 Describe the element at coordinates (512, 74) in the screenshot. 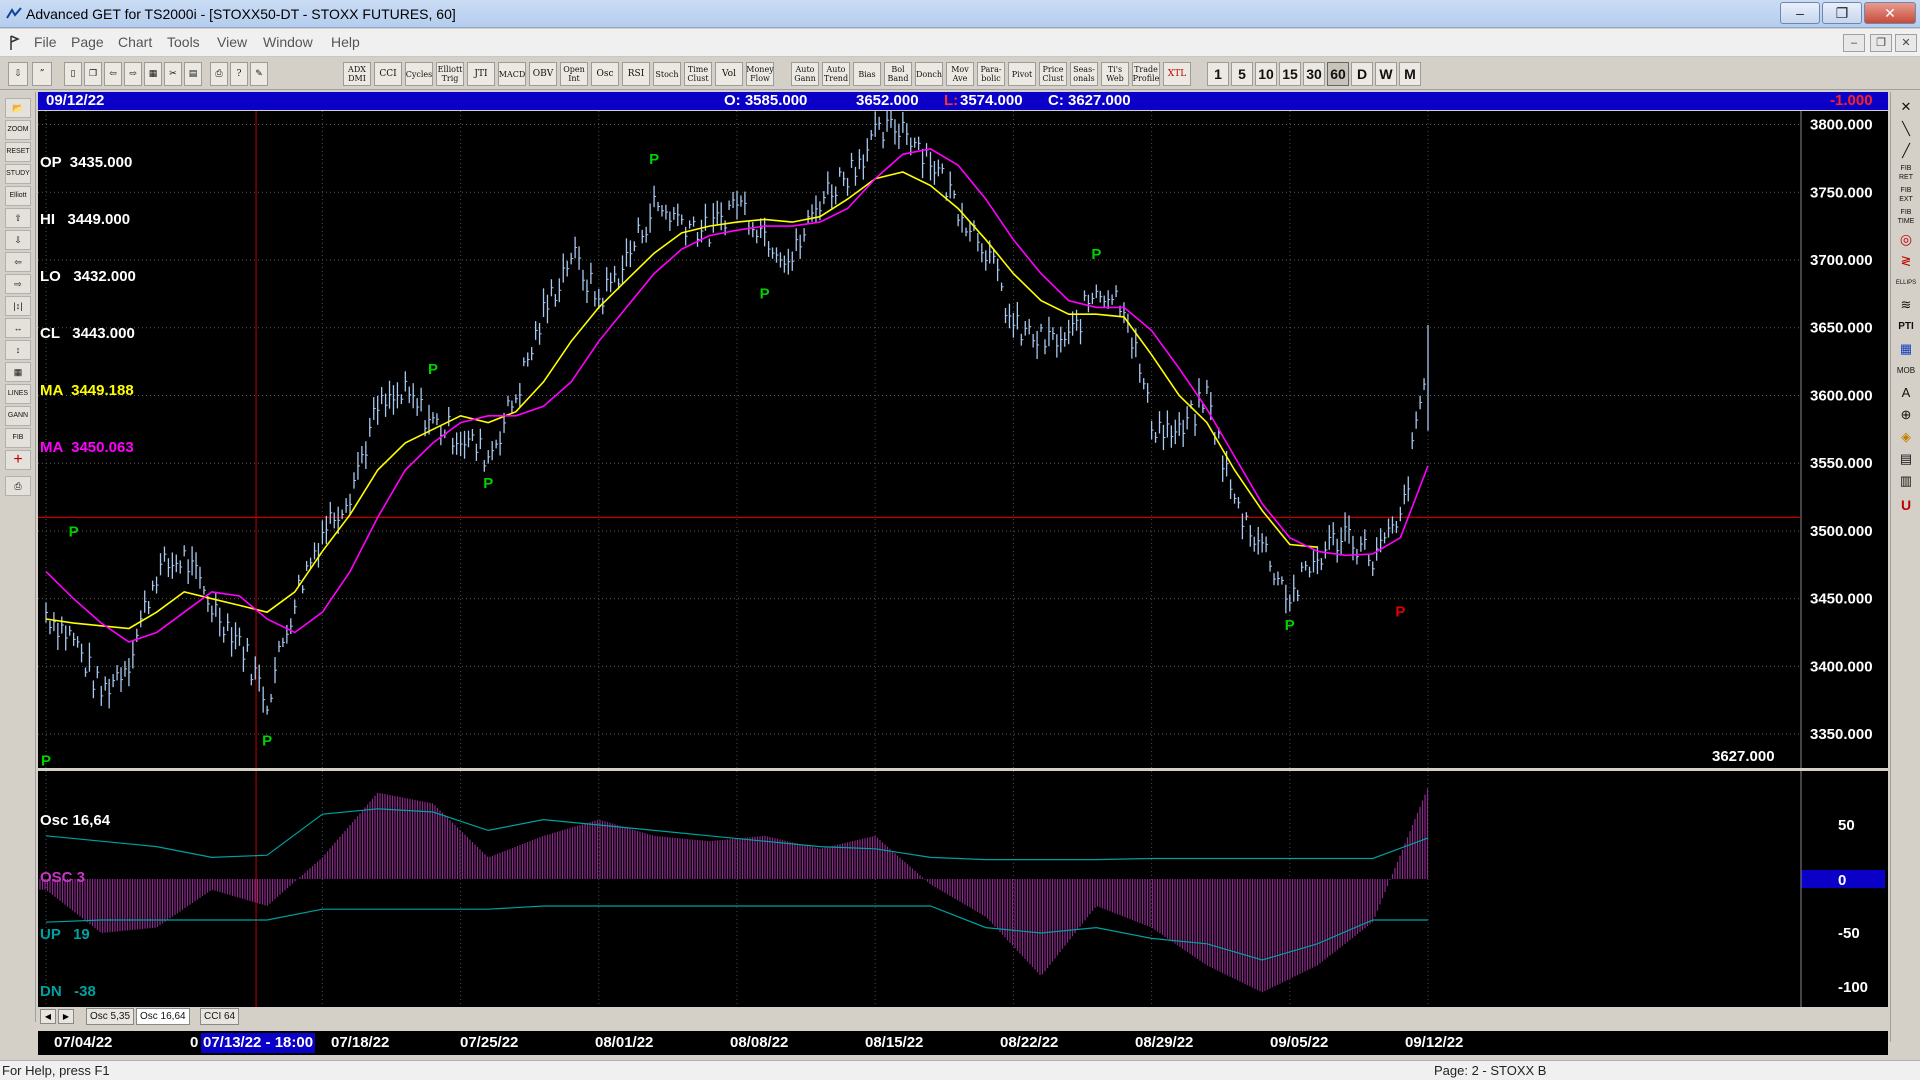

I see `tool-macd: MACD` at that location.